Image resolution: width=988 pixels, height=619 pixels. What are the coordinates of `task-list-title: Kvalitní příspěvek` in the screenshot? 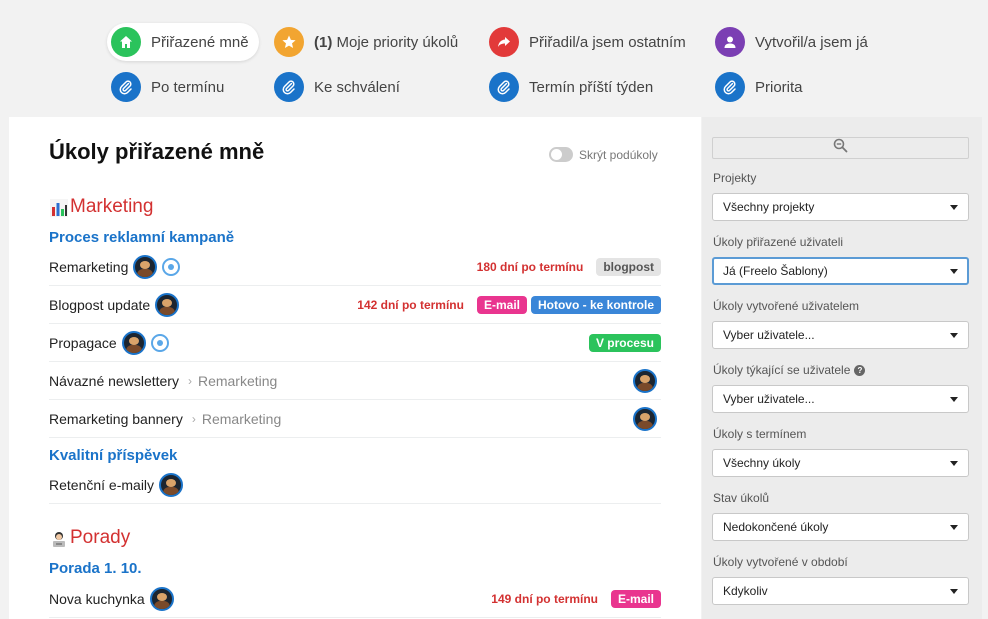 It's located at (113, 455).